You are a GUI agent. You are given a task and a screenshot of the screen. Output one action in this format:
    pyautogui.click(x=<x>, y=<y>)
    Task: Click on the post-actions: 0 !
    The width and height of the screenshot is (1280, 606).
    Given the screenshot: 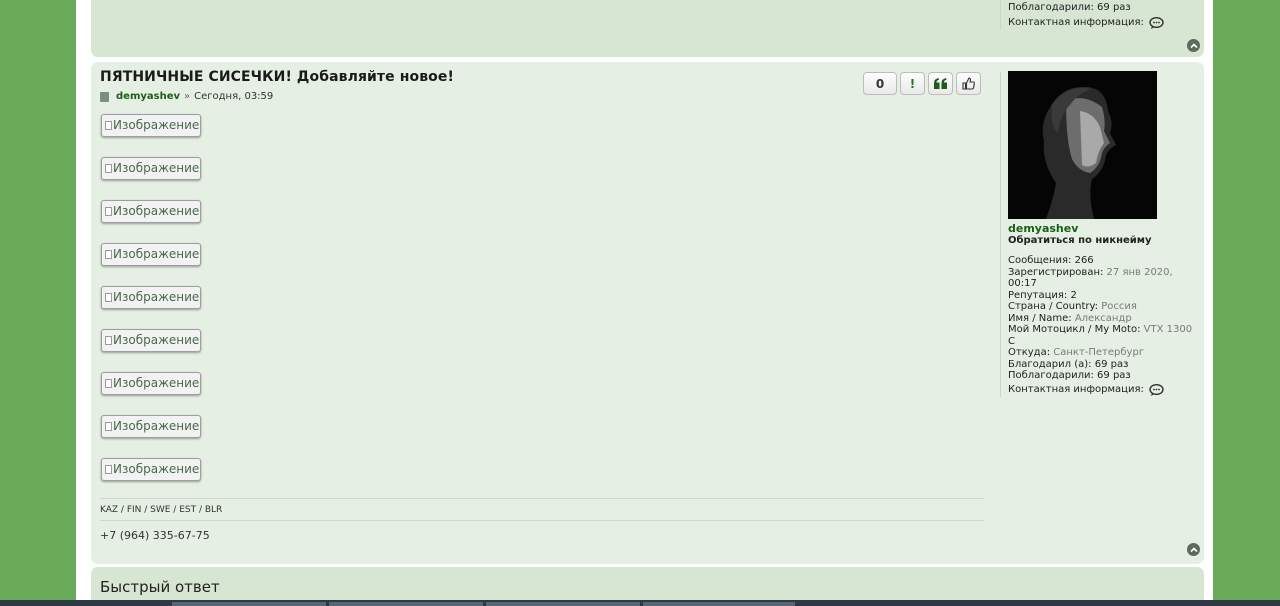 What is the action you would take?
    pyautogui.click(x=922, y=83)
    